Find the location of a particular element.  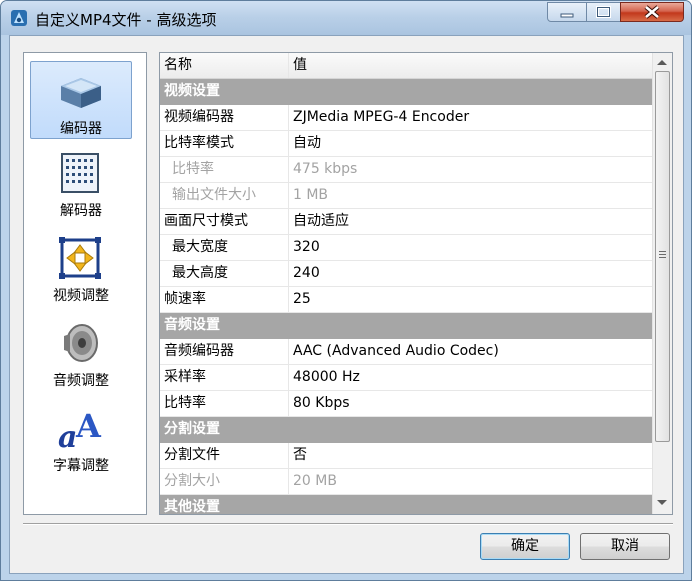

property-value: AAC (Advanced Audio Codec) is located at coordinates (471, 351).